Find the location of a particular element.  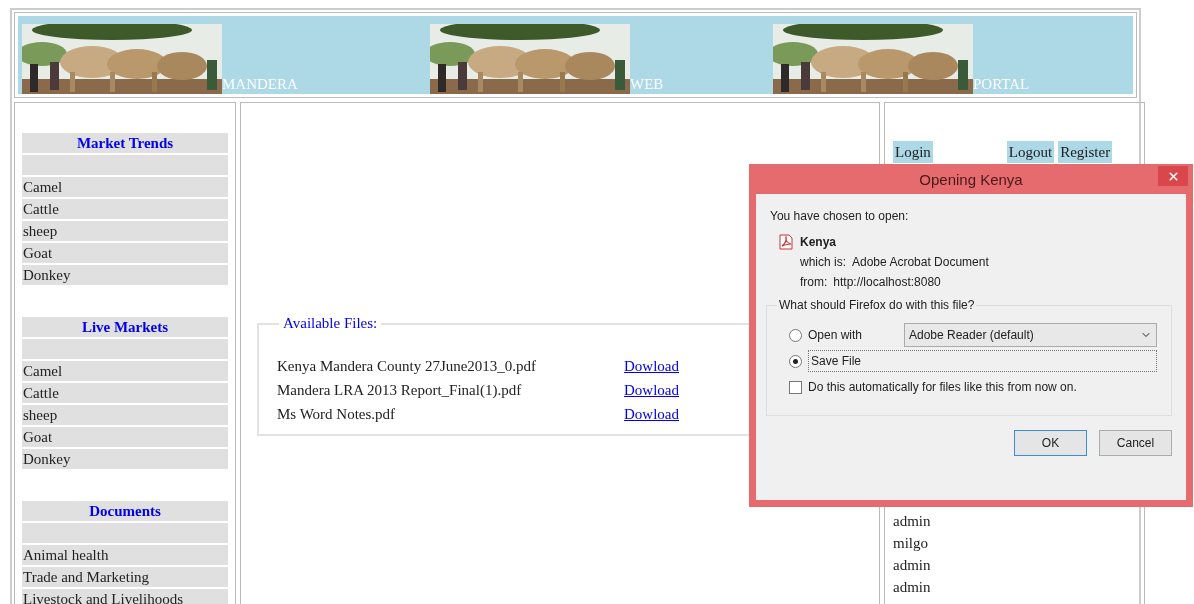

pdf-icon is located at coordinates (786, 242).